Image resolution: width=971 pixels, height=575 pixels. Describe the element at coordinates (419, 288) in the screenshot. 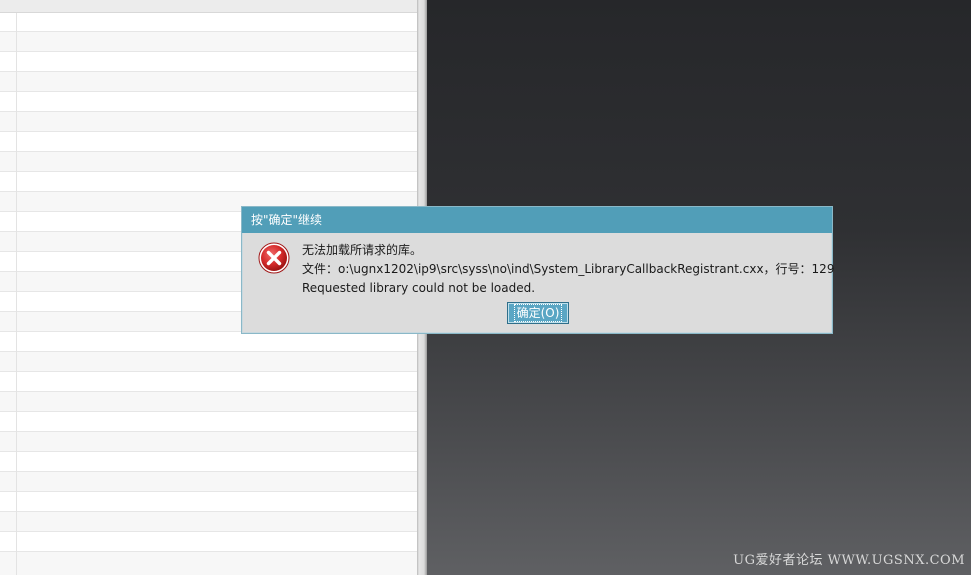

I see `message-line-3: Requested library could not be loaded.` at that location.